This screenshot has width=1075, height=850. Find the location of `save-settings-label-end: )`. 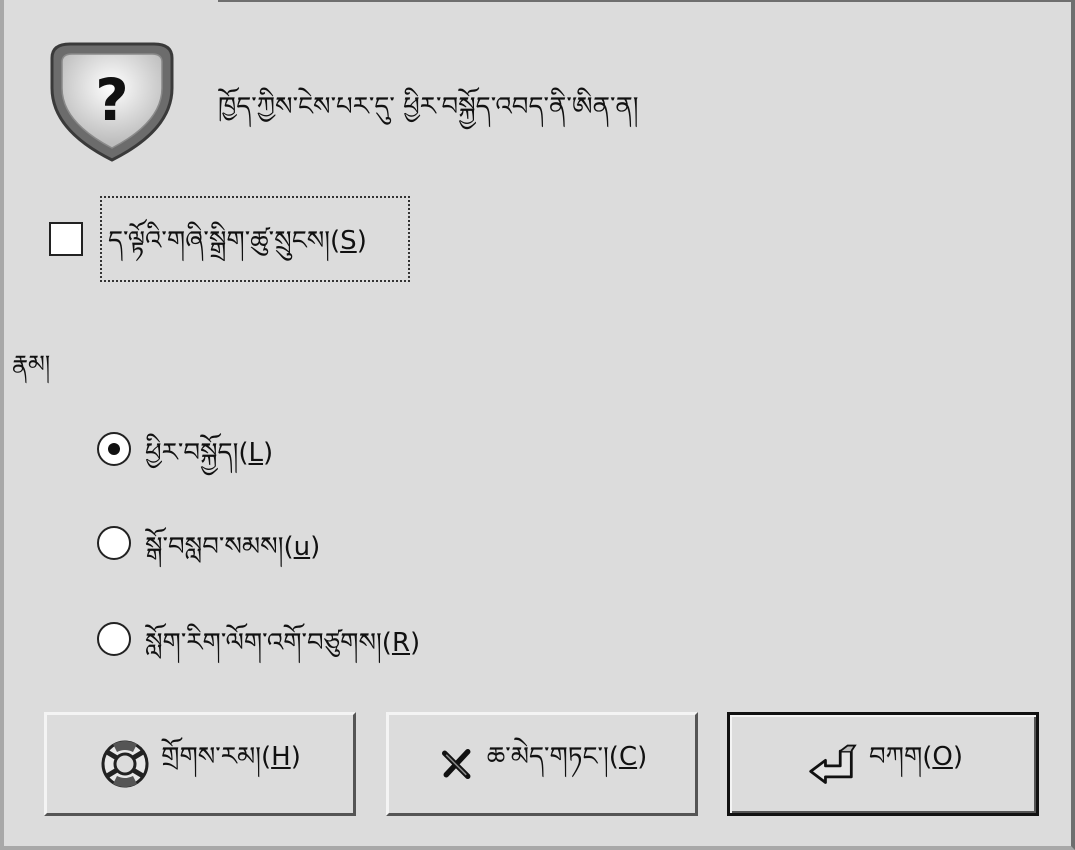

save-settings-label-end: ) is located at coordinates (361, 241).